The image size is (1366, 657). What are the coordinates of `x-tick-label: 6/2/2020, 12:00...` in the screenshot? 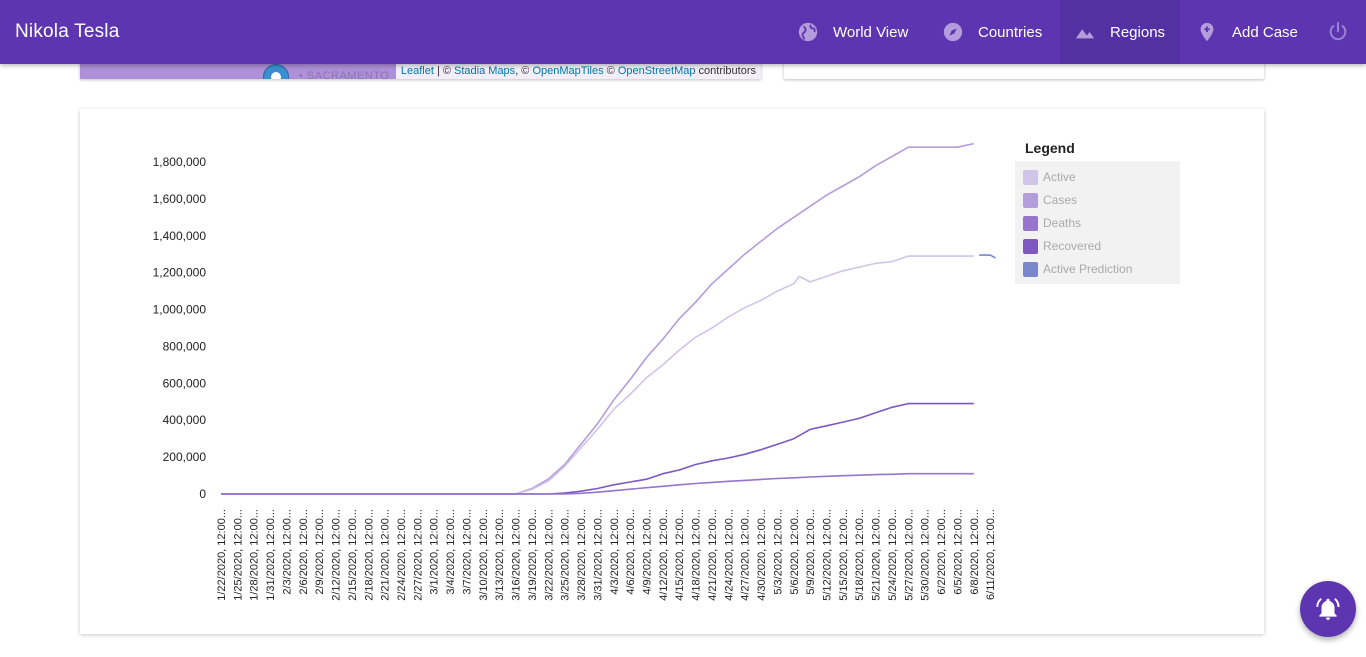 It's located at (942, 552).